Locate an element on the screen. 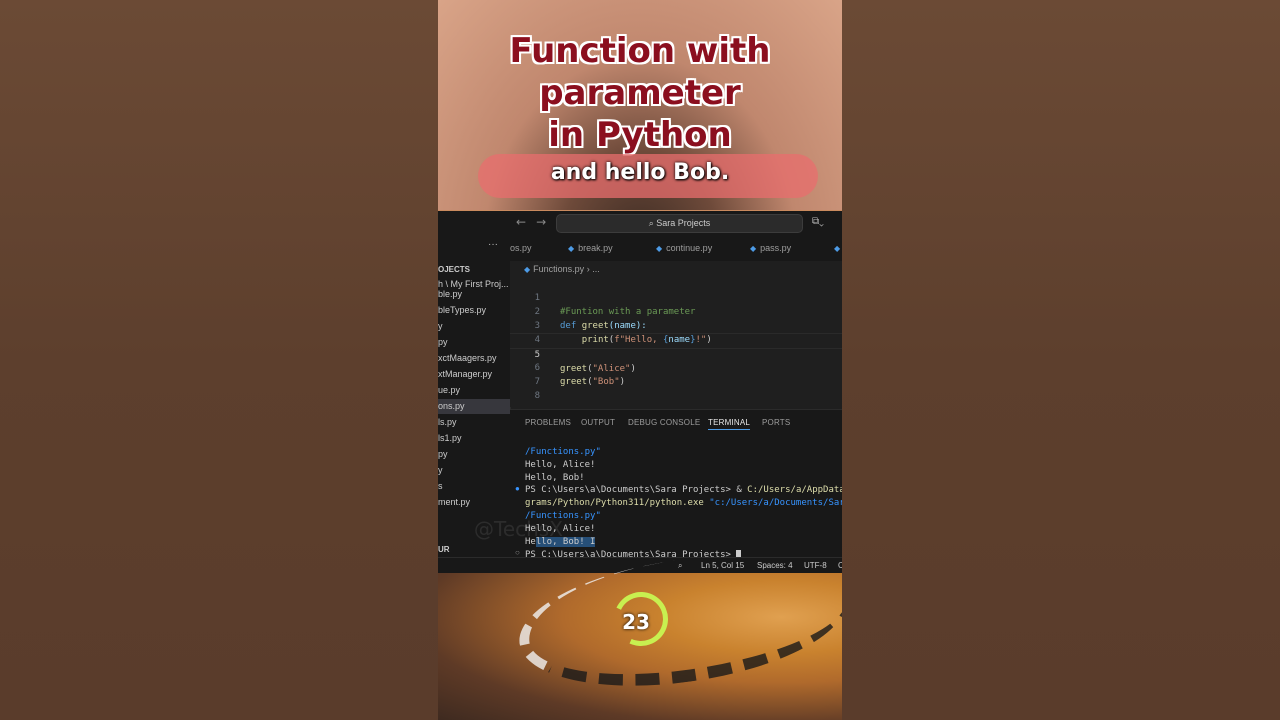  explorer-item: s is located at coordinates (440, 486).